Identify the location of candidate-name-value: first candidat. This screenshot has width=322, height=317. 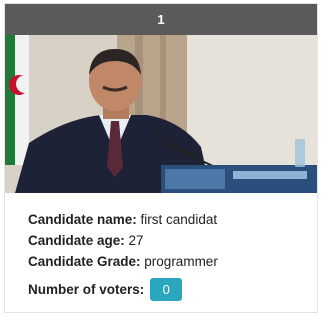
(179, 219).